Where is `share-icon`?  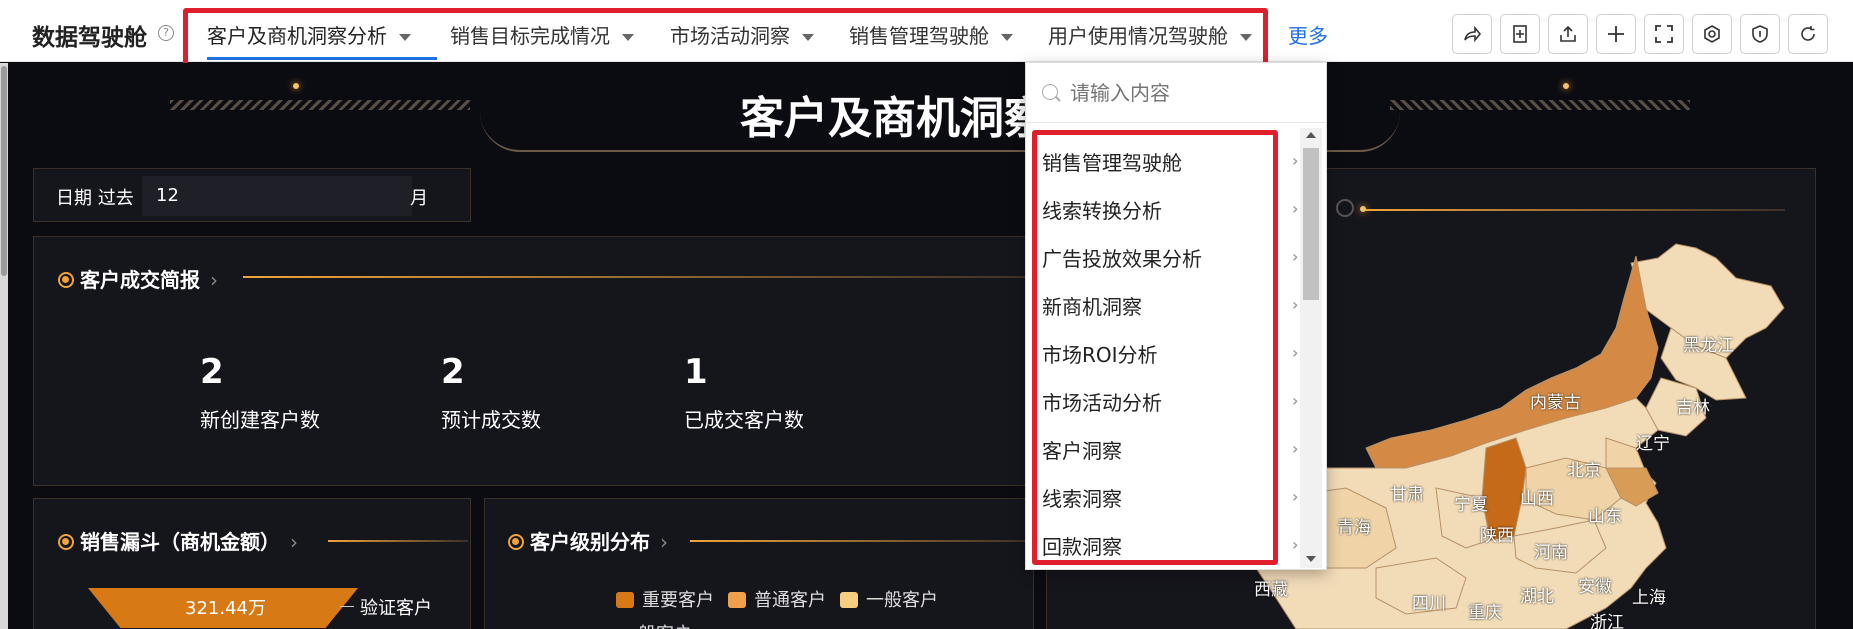
share-icon is located at coordinates (1473, 34).